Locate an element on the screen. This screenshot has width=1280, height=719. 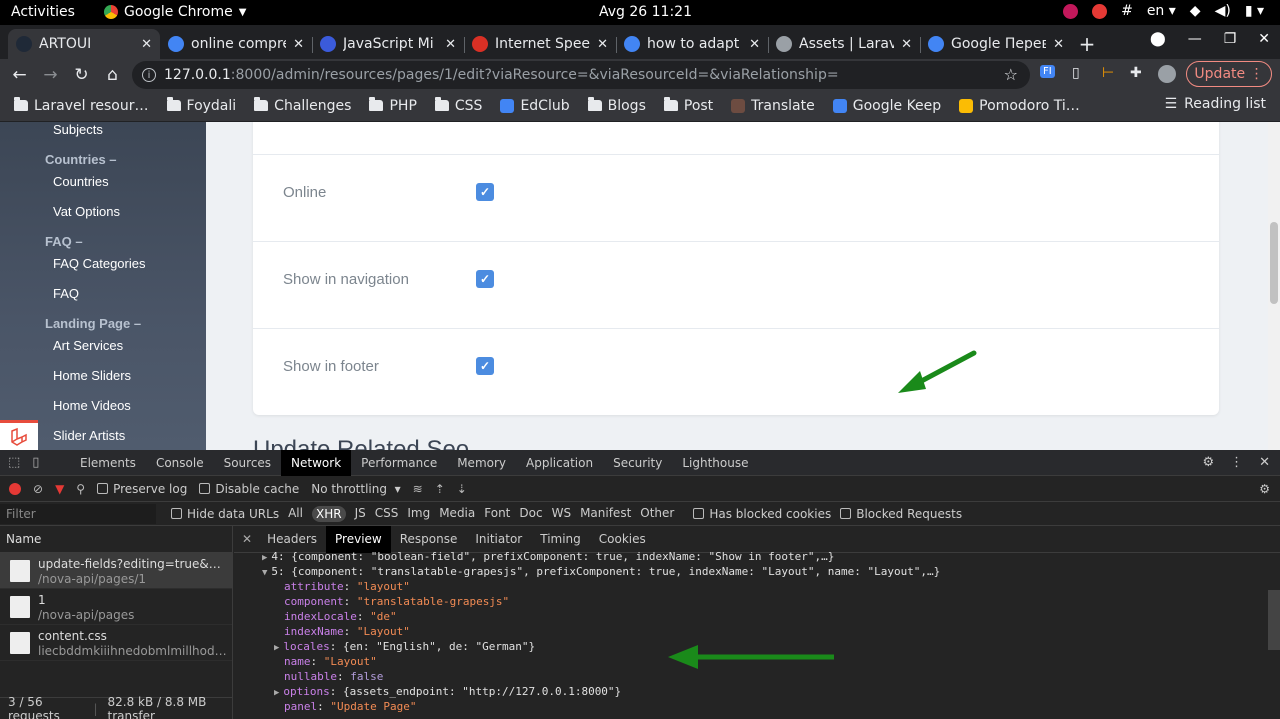
browser-tab: Google Перев ✕ is located at coordinates (996, 44).